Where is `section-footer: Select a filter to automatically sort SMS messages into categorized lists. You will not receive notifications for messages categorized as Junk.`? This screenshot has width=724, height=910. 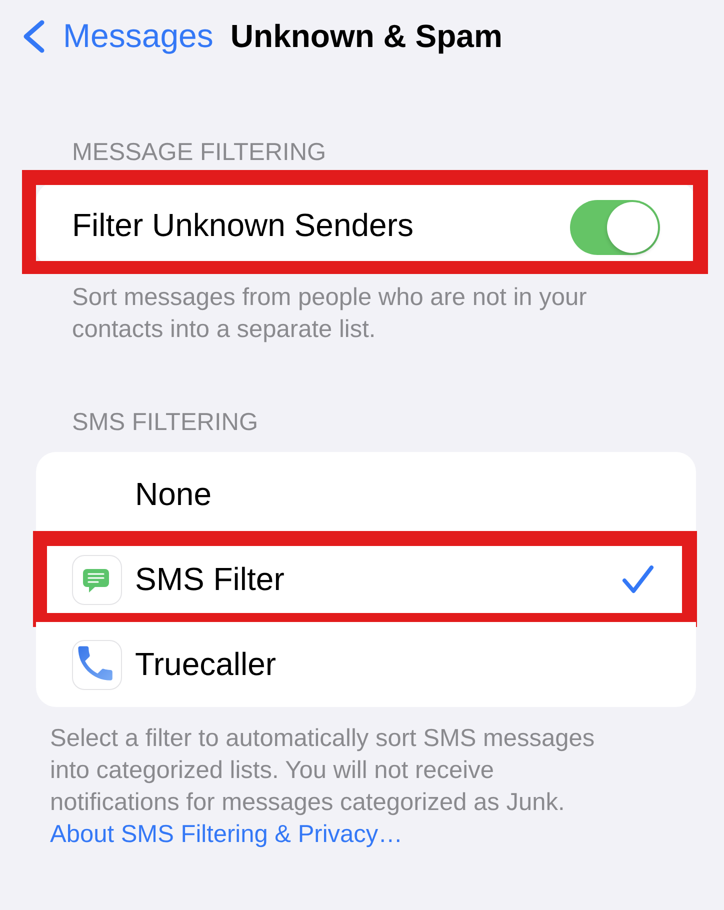
section-footer: Select a filter to automatically sort SMS messages into categorized lists. You will not receive notifications for messages categorized as Junk. is located at coordinates (310, 771).